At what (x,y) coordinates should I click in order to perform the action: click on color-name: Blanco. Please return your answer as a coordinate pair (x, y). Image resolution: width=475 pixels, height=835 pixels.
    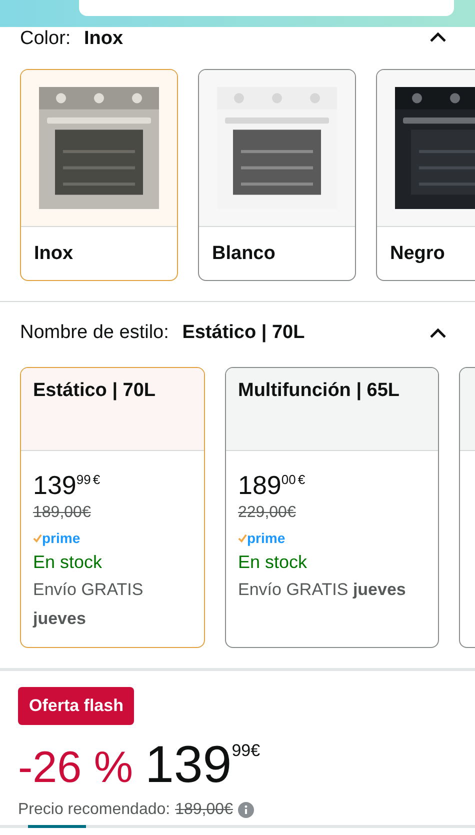
    Looking at the image, I should click on (244, 253).